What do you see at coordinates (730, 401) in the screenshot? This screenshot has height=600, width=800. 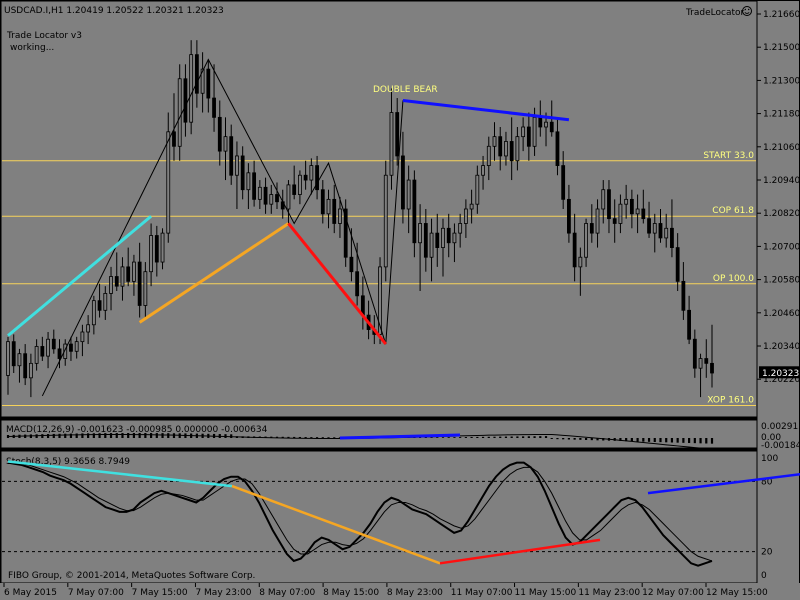 I see `fib-level-label: XOP 161.0` at bounding box center [730, 401].